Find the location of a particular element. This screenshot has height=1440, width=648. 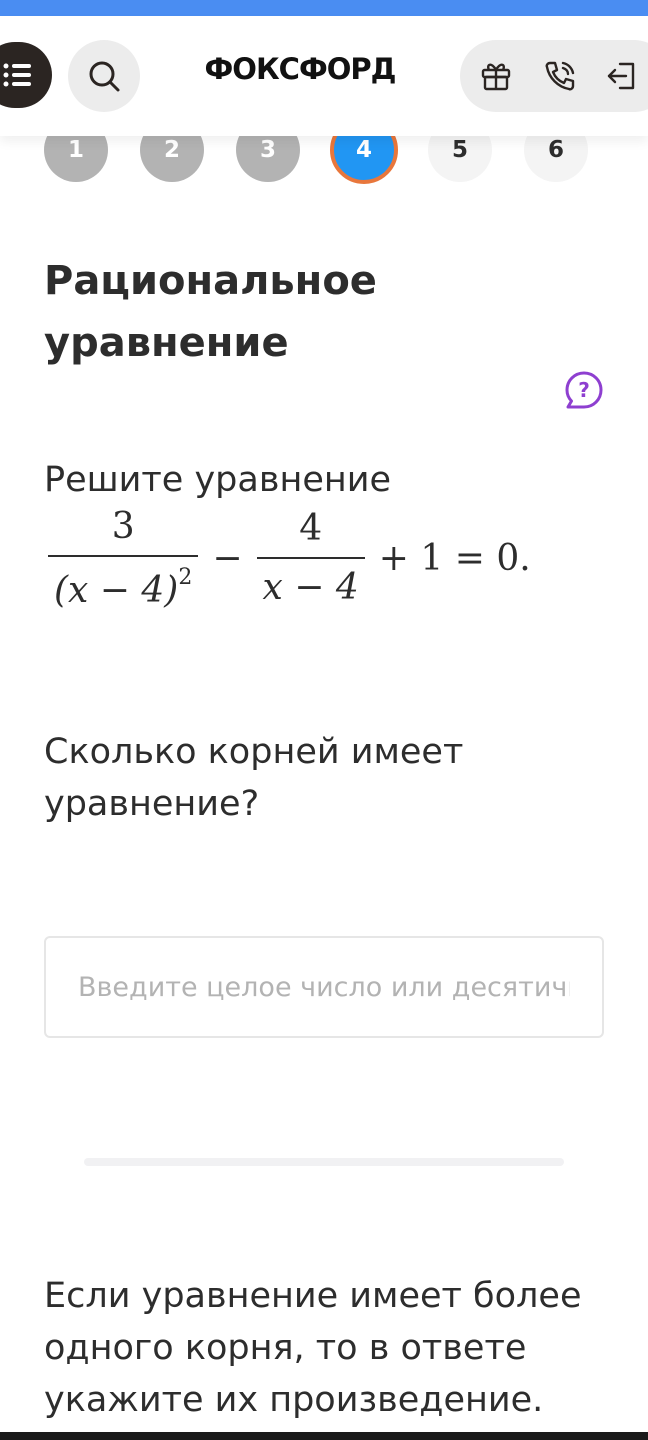

fraction-1-numerator: 3 is located at coordinates (123, 526).